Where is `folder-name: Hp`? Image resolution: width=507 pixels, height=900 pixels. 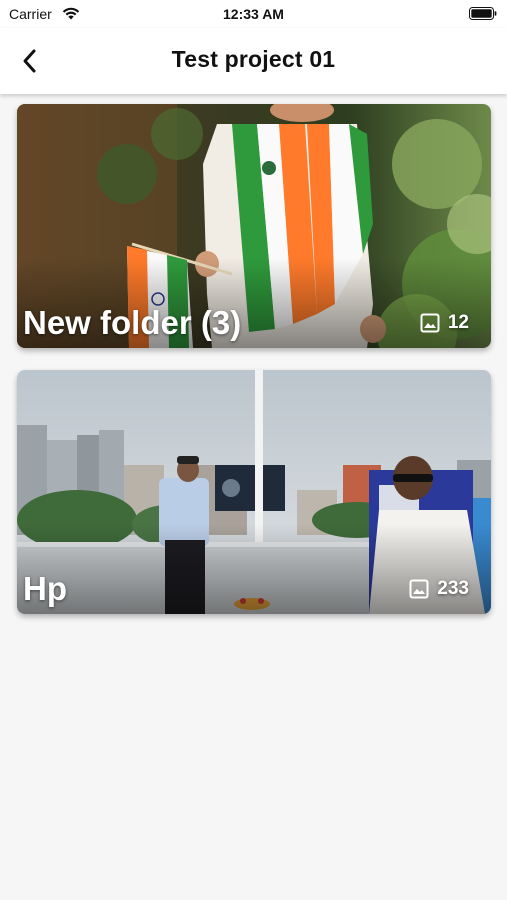
folder-name: Hp is located at coordinates (45, 588).